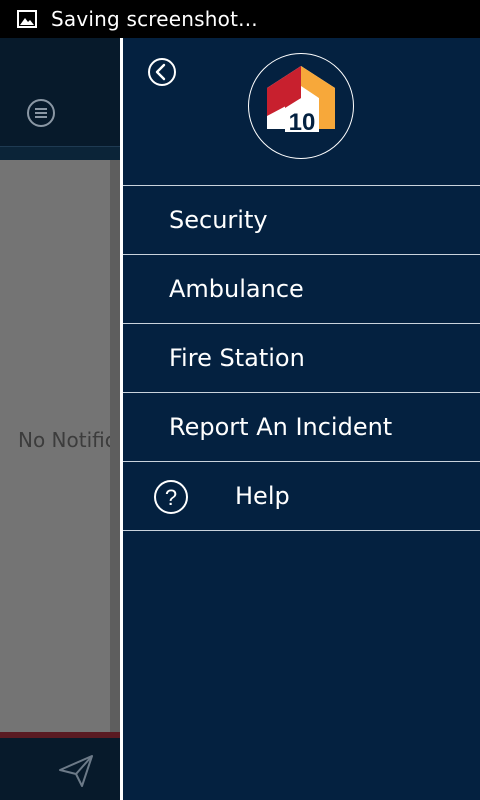 The height and width of the screenshot is (800, 480). I want to click on menu-item-fire-station: Fire Station, so click(301, 358).